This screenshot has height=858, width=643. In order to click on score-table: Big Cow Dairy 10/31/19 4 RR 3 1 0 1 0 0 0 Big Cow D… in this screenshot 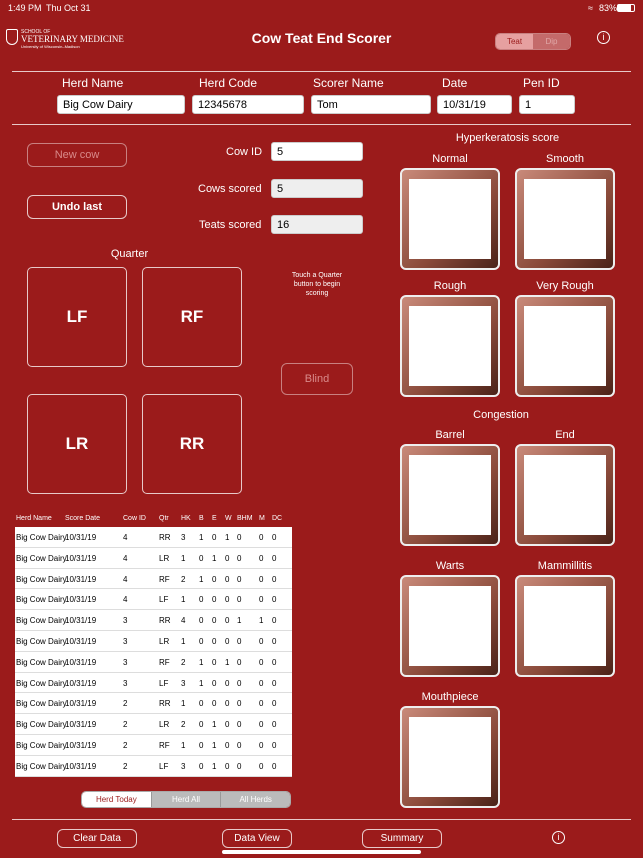, I will do `click(153, 652)`.